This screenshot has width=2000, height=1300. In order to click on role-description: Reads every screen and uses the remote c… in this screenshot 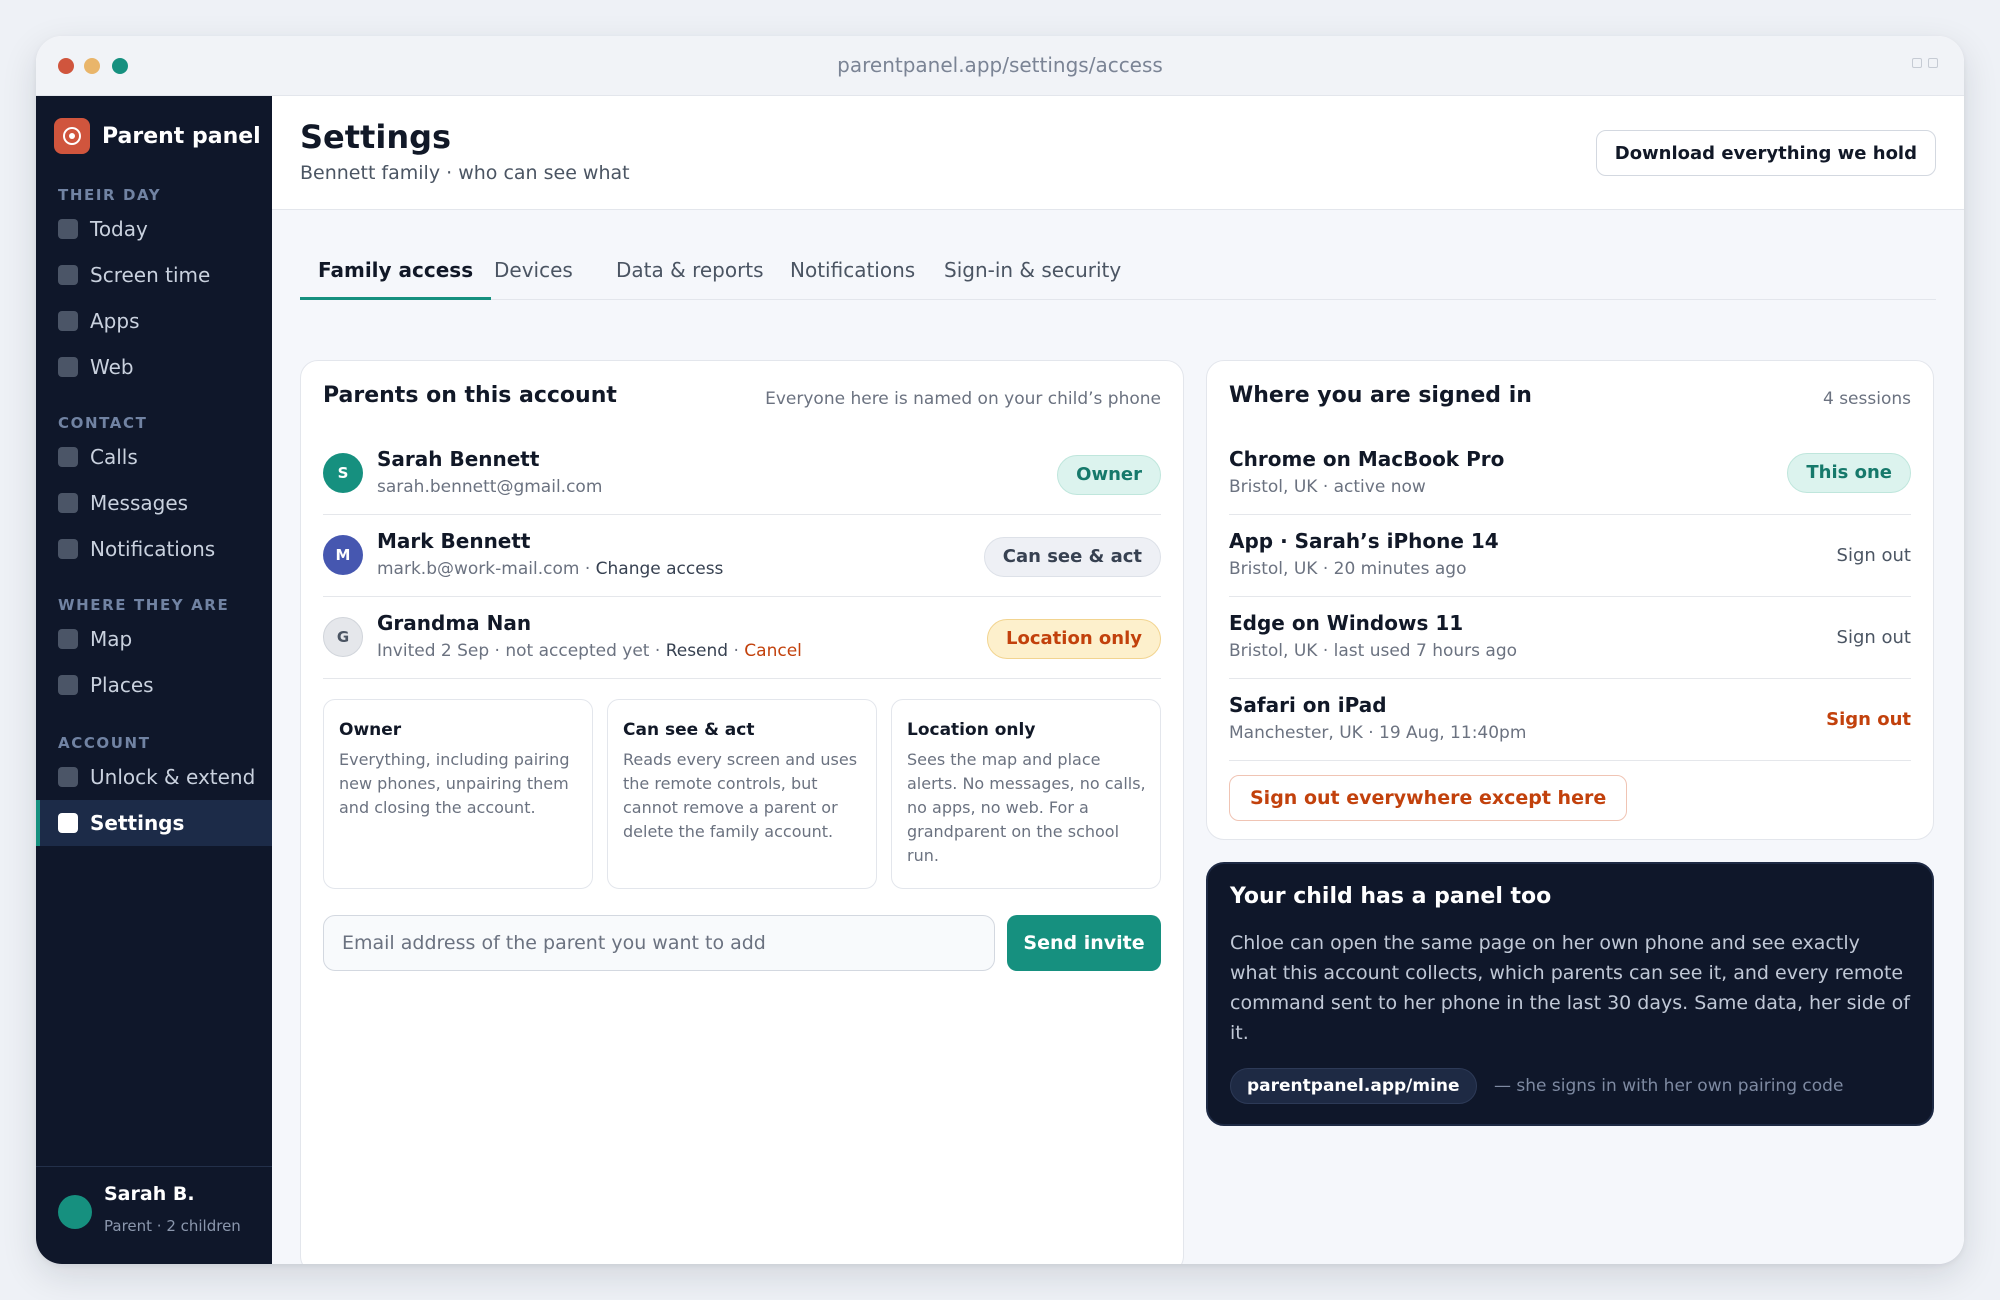, I will do `click(740, 795)`.